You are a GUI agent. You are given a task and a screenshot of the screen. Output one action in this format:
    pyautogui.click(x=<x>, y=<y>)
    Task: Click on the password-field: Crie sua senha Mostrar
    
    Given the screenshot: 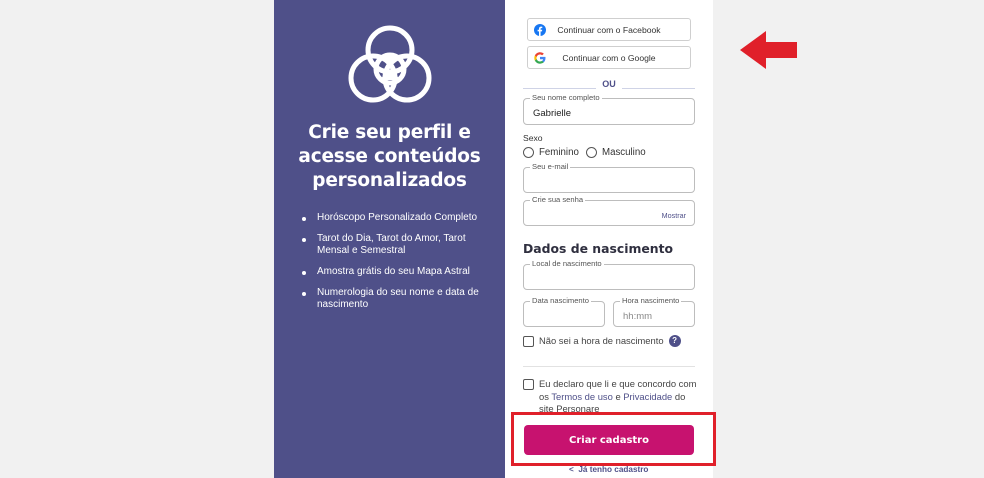 What is the action you would take?
    pyautogui.click(x=609, y=210)
    